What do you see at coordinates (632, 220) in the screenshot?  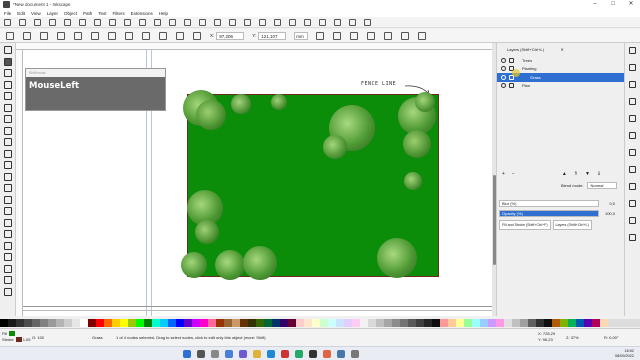 I see `snap-grid-icon` at bounding box center [632, 220].